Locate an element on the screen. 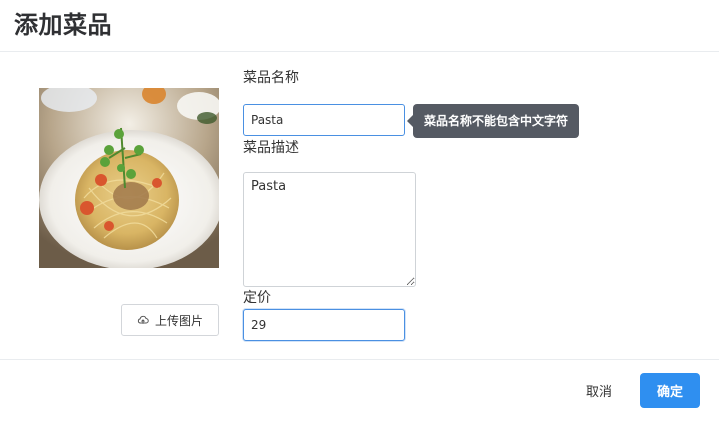 This screenshot has height=421, width=719. cancel-button: 取消 is located at coordinates (599, 390).